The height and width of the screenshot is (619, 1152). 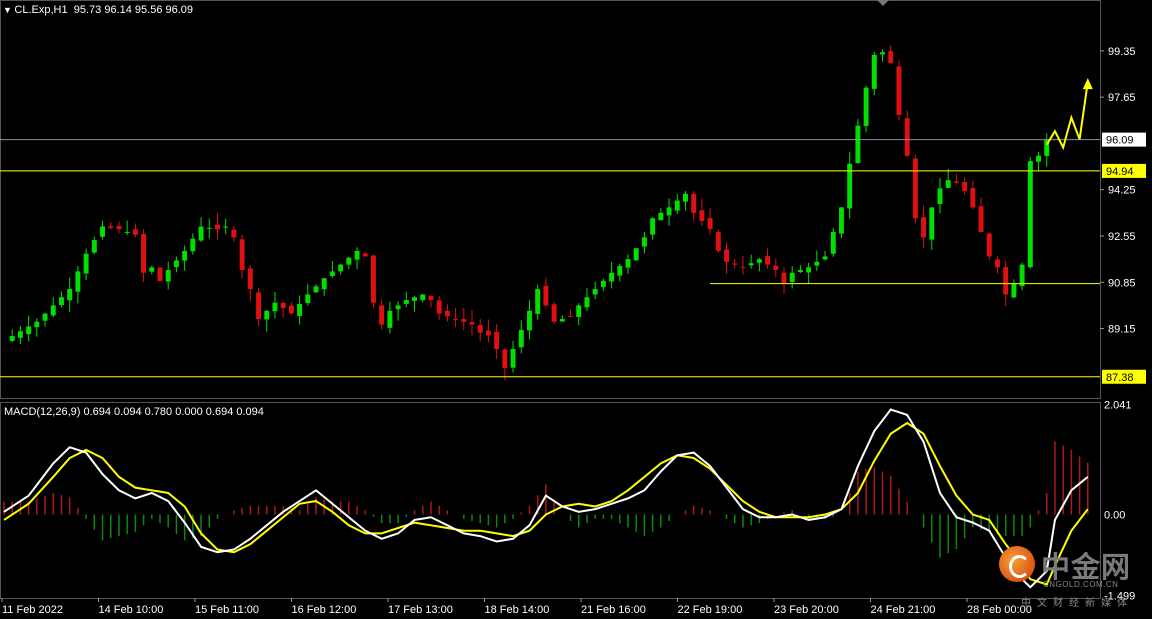 What do you see at coordinates (420, 610) in the screenshot?
I see `time-tick-label: 17 Feb 13:00` at bounding box center [420, 610].